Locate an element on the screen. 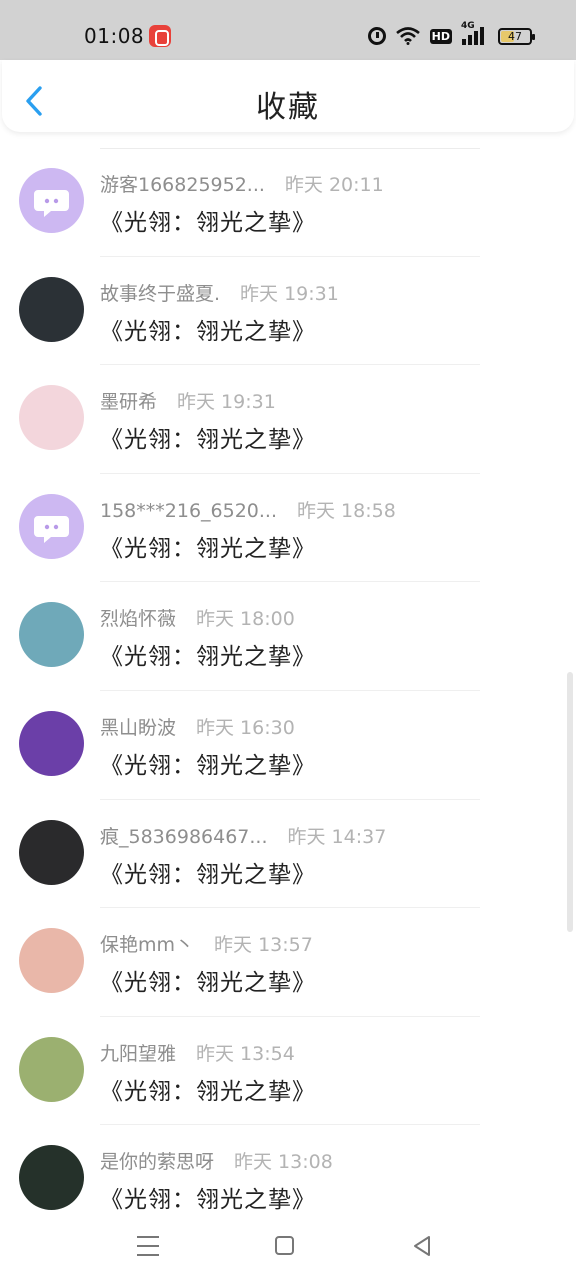 The image size is (576, 1280). nav-bar: 收藏 is located at coordinates (288, 96).